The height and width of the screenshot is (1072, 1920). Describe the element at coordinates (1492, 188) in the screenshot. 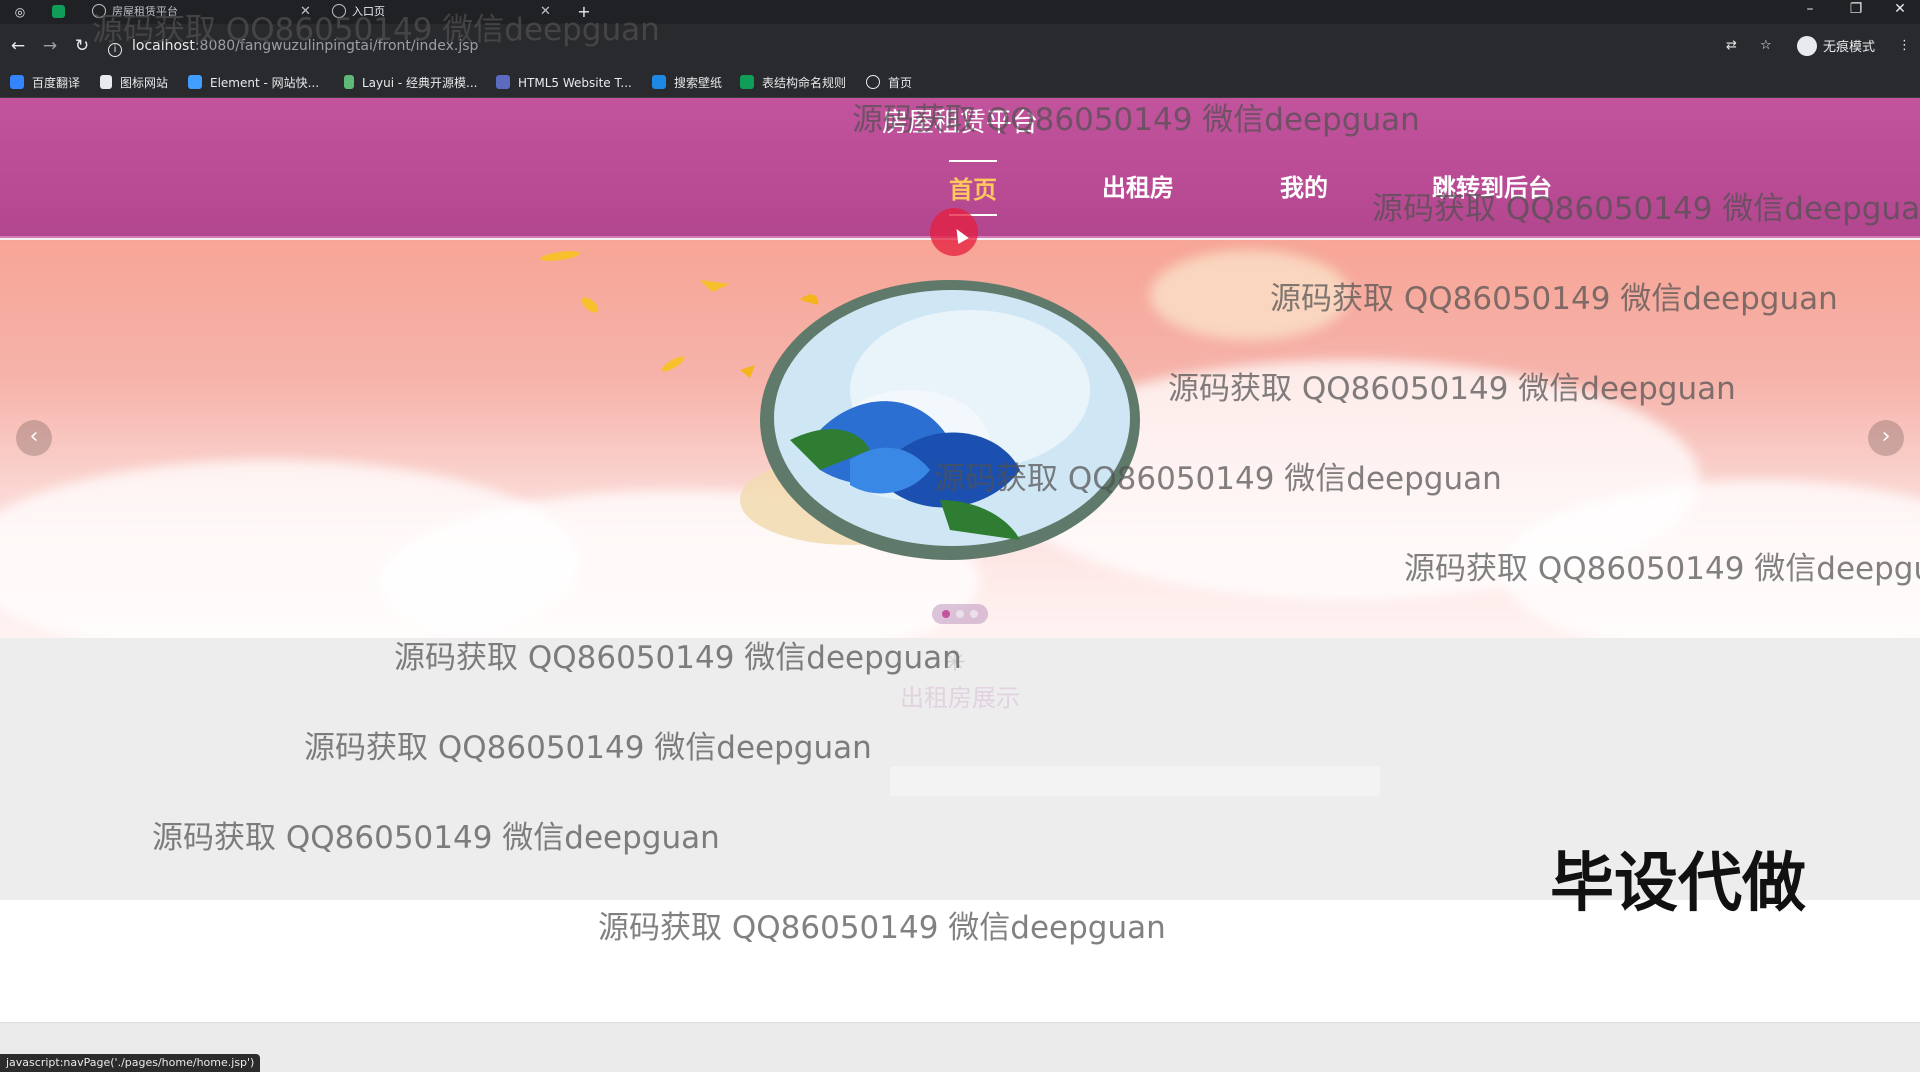

I see `nav-admin: 跳转到后台` at that location.